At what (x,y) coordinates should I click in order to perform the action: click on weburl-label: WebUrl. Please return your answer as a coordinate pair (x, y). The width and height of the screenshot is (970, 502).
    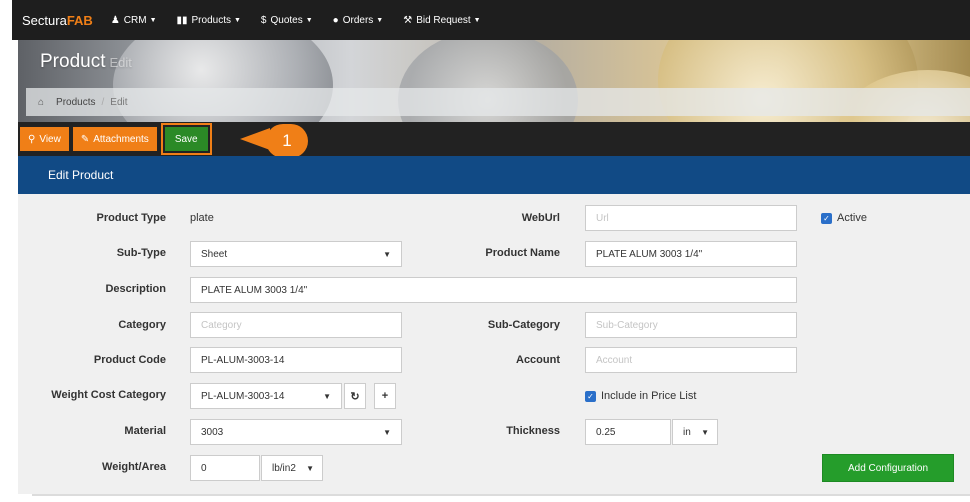
    Looking at the image, I should click on (540, 218).